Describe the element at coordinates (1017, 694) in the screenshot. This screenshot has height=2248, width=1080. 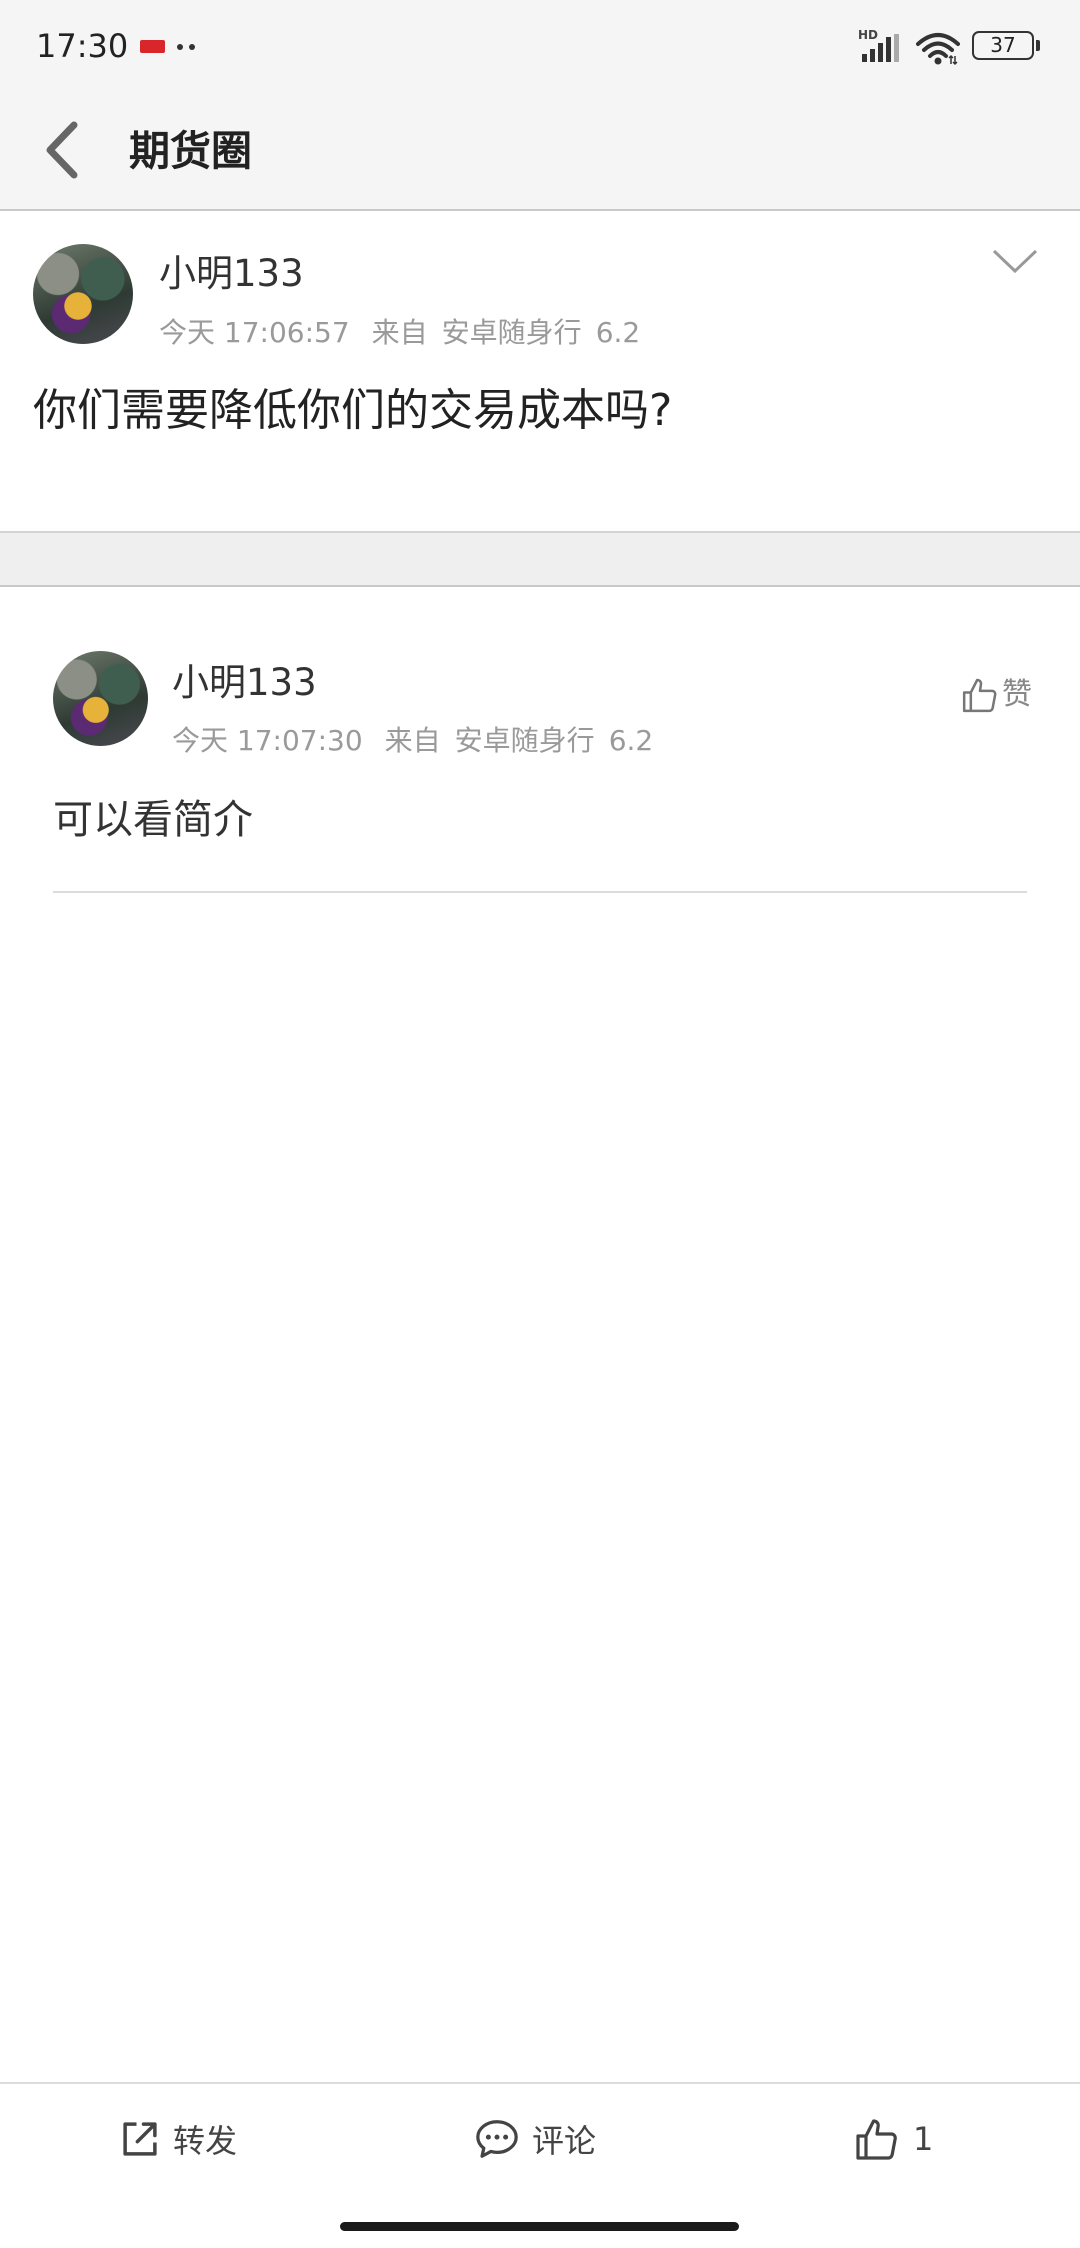
I see `comment-like-label: 赞` at that location.